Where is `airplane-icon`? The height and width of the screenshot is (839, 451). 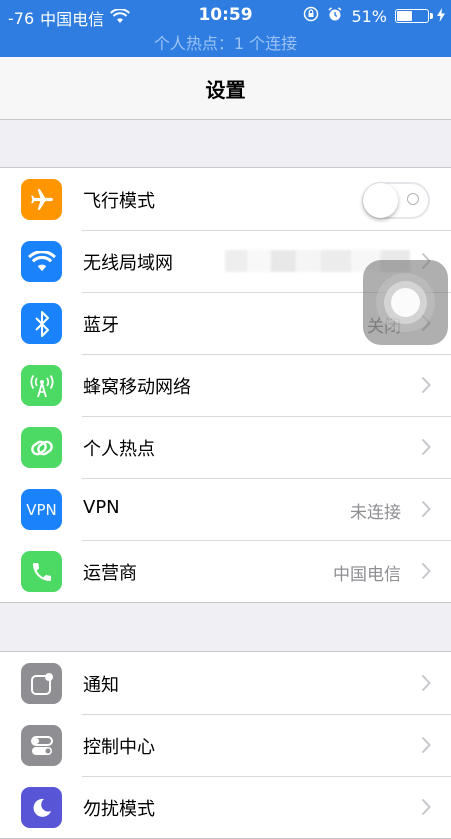
airplane-icon is located at coordinates (41, 199).